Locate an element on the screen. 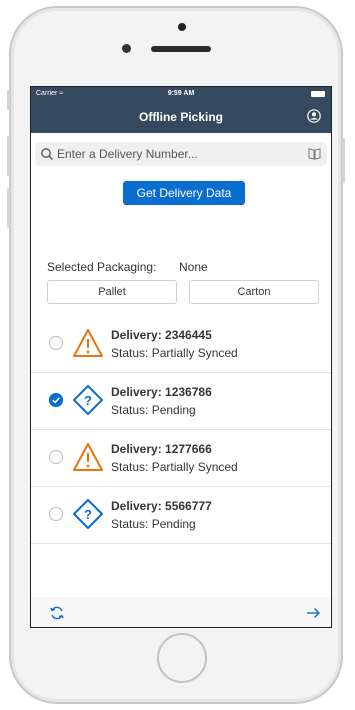  delivery-row: ? Delivery: 1236786 Status: Pending is located at coordinates (181, 401).